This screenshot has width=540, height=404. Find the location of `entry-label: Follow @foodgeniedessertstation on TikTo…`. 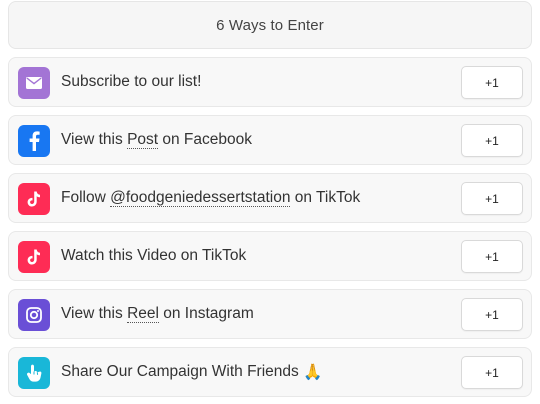

entry-label: Follow @foodgeniedessertstation on TikTo… is located at coordinates (211, 198).